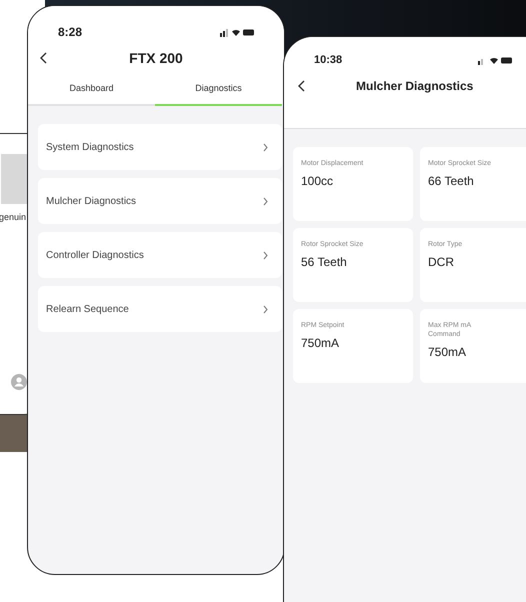  I want to click on card-value: 56 Teeth, so click(324, 262).